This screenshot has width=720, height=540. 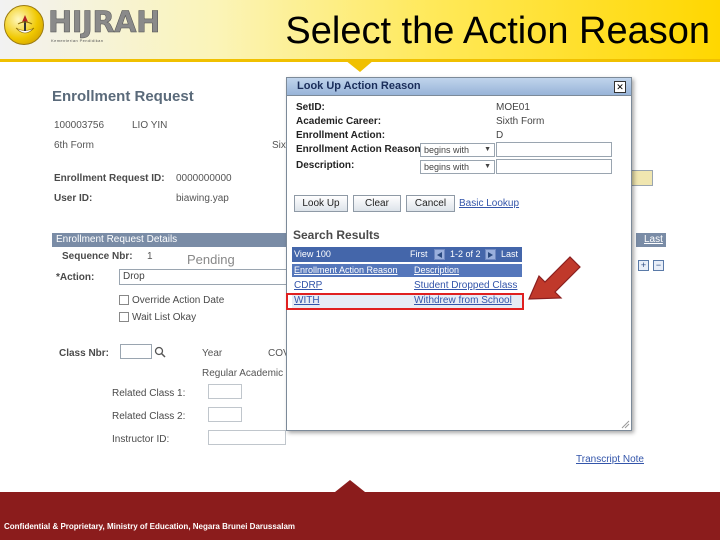 What do you see at coordinates (419, 254) in the screenshot?
I see `first-link: First` at bounding box center [419, 254].